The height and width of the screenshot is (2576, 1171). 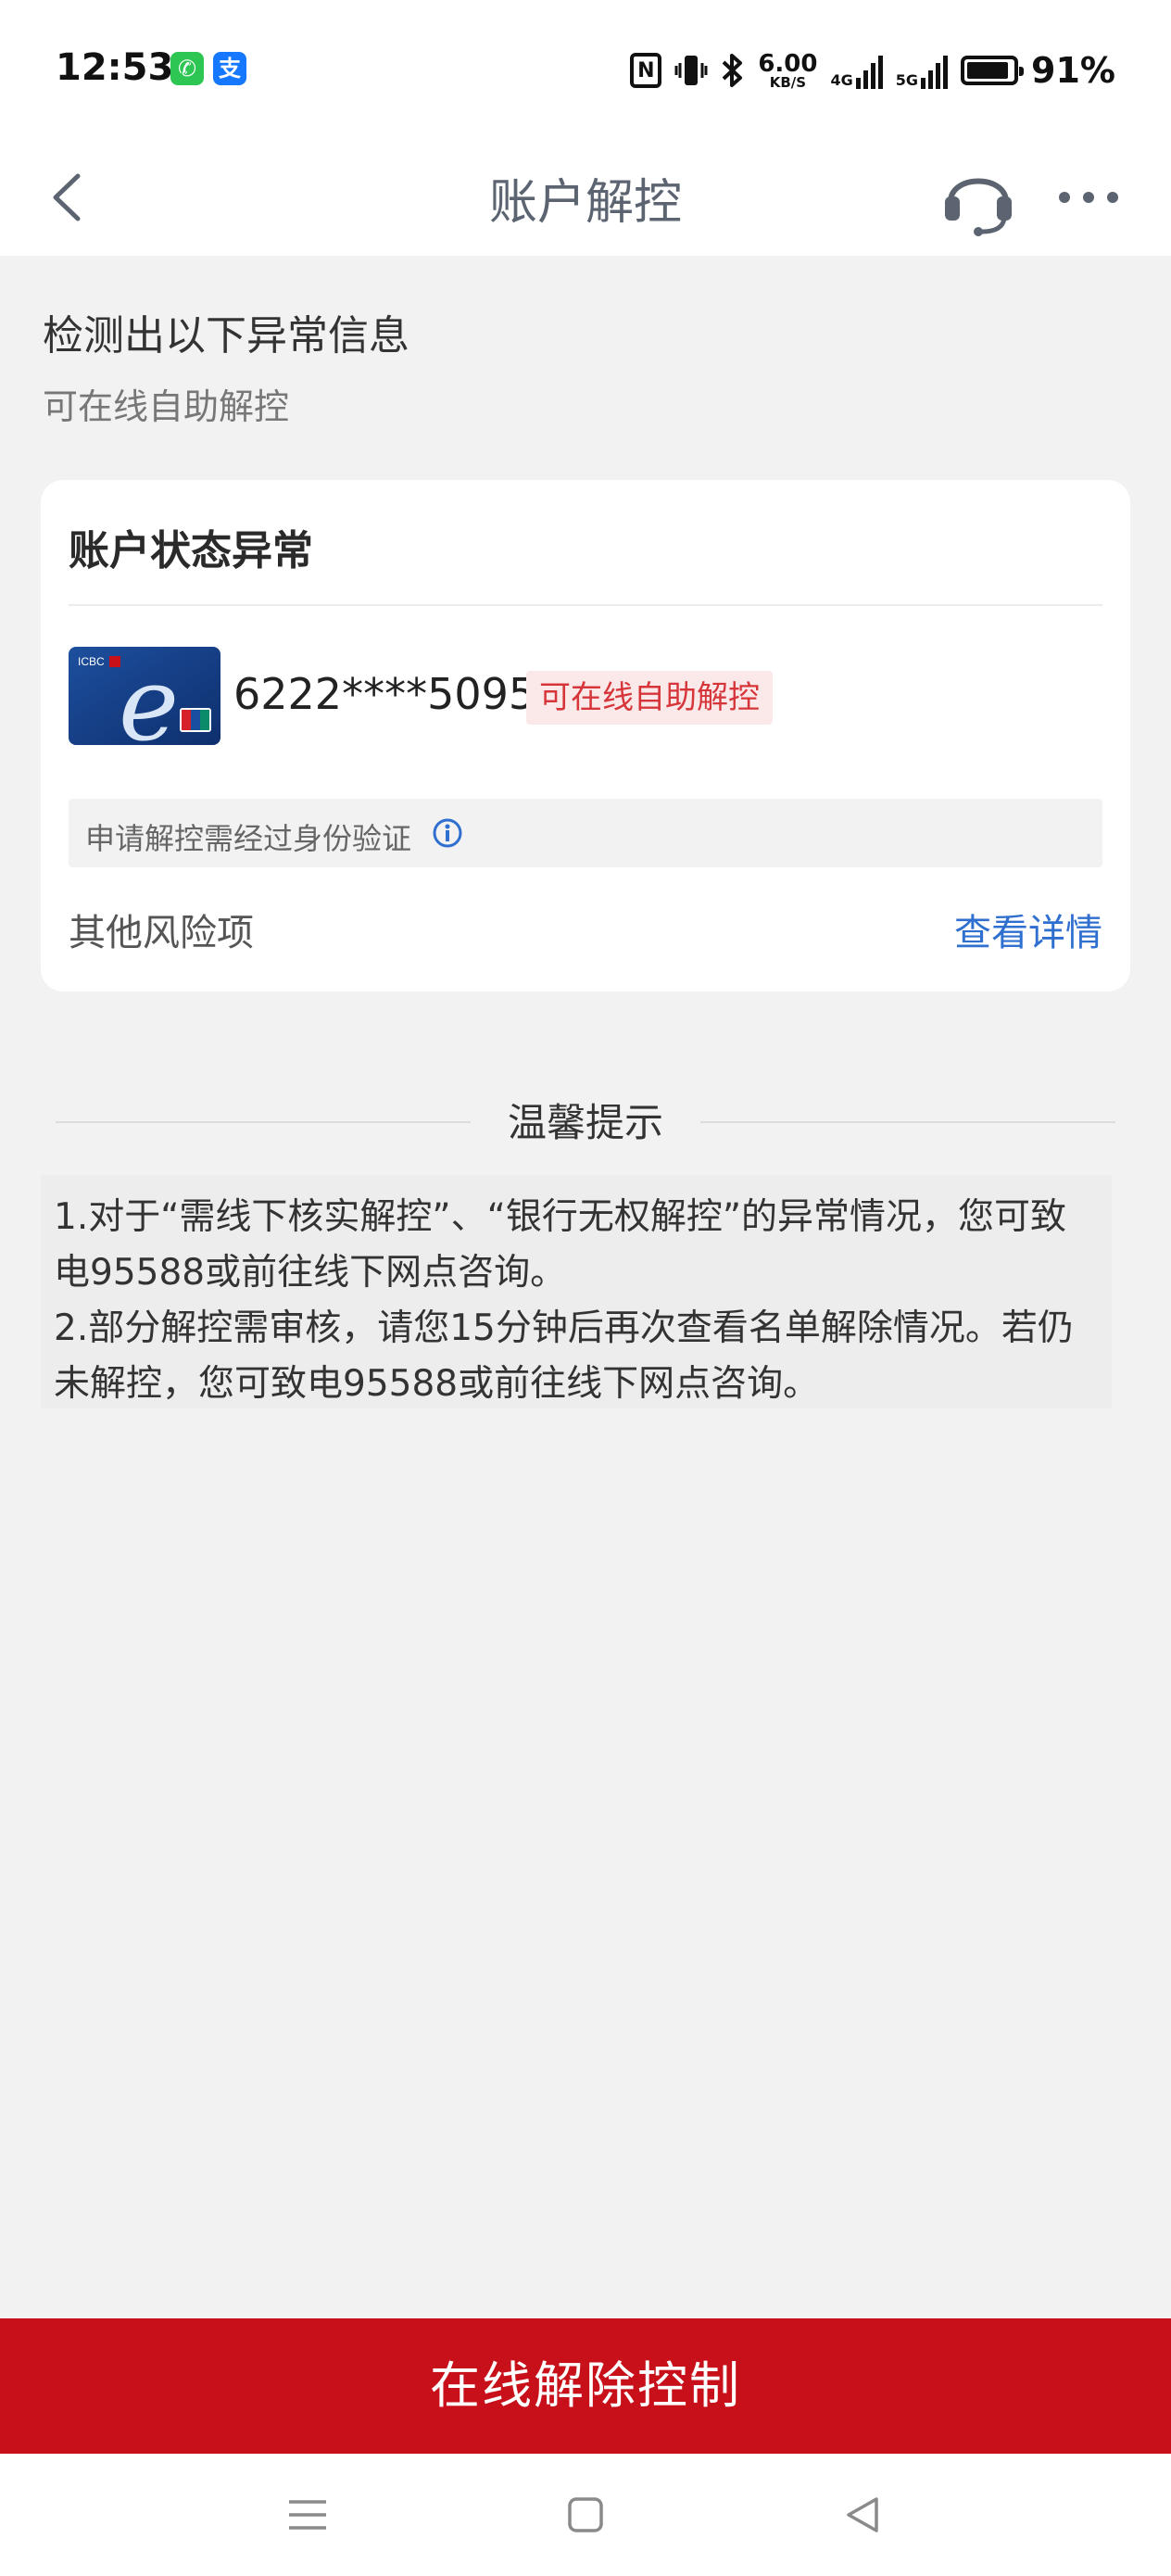 I want to click on intro-subtitle: 可在线自助解控, so click(x=167, y=406).